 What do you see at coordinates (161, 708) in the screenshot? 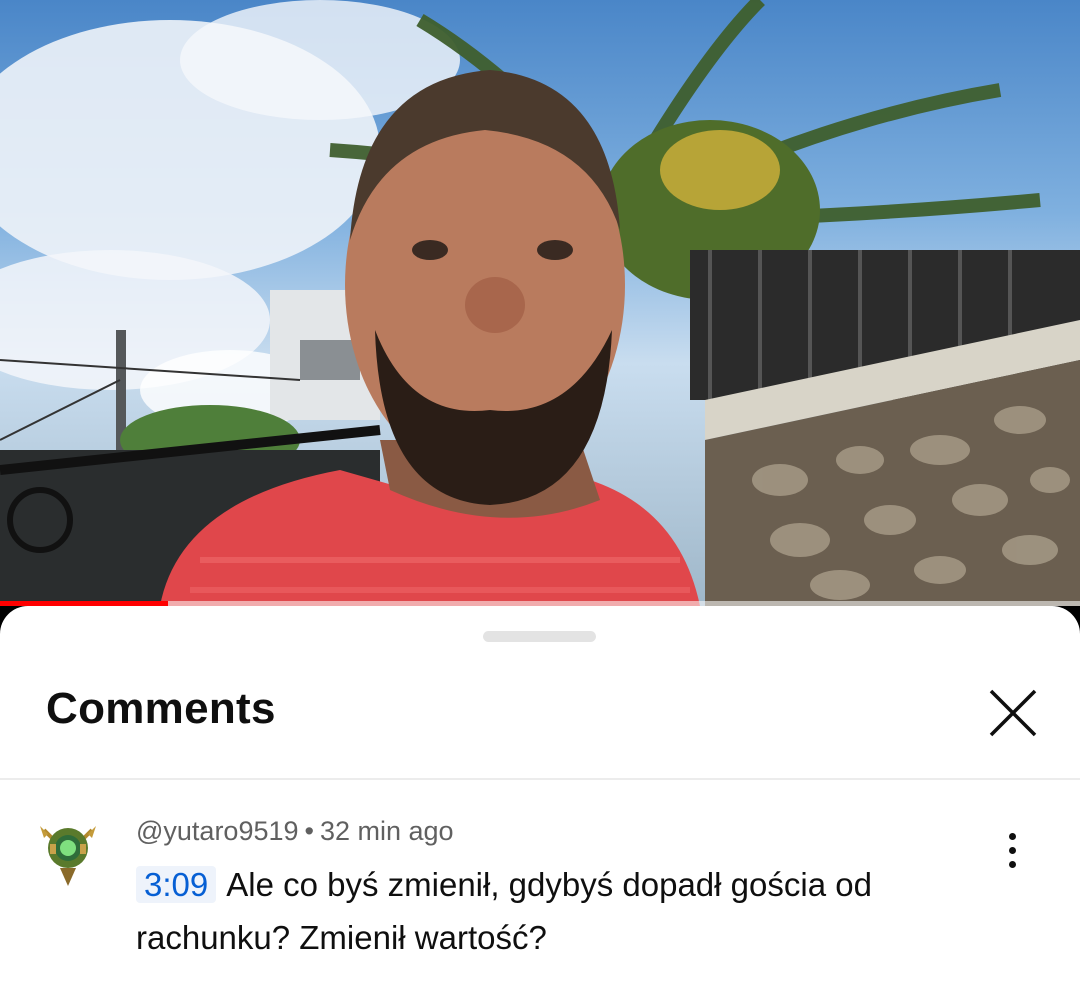
I see `comments-title: Comments` at bounding box center [161, 708].